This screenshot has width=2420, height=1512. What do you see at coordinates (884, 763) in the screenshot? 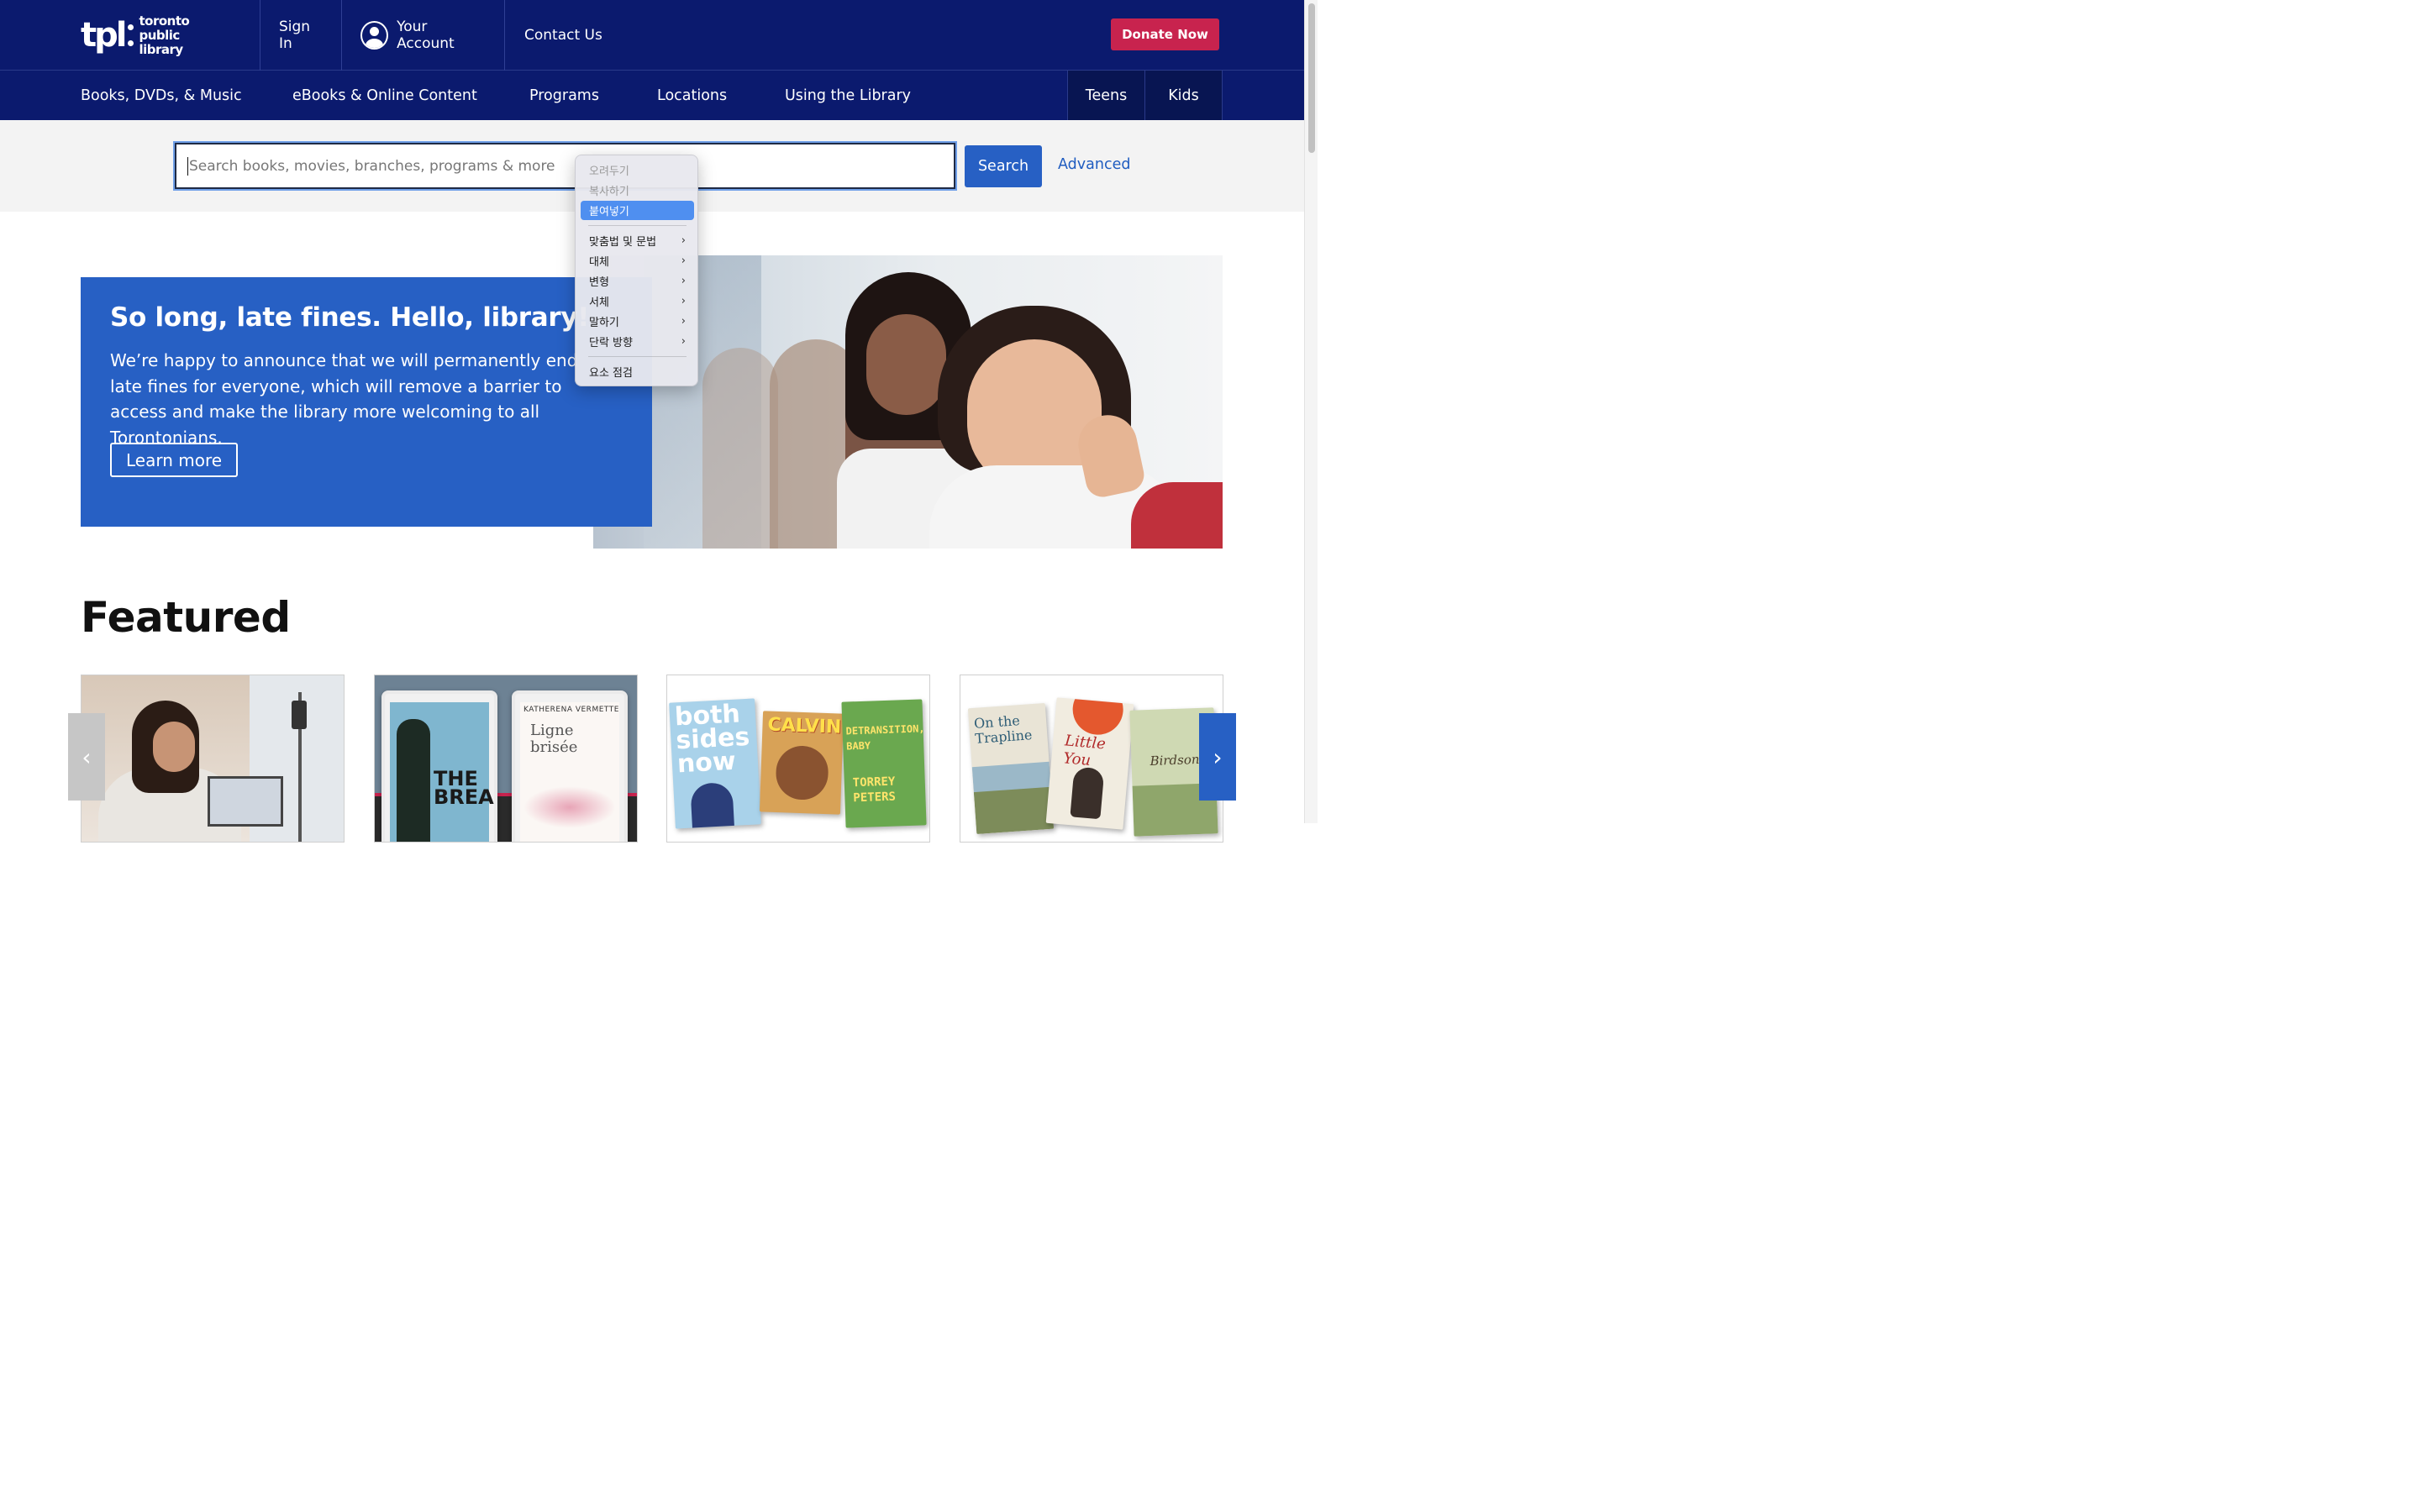
I see `book-cover-detransition-baby: DETRANSITION, BABY TORREY PETERS` at bounding box center [884, 763].